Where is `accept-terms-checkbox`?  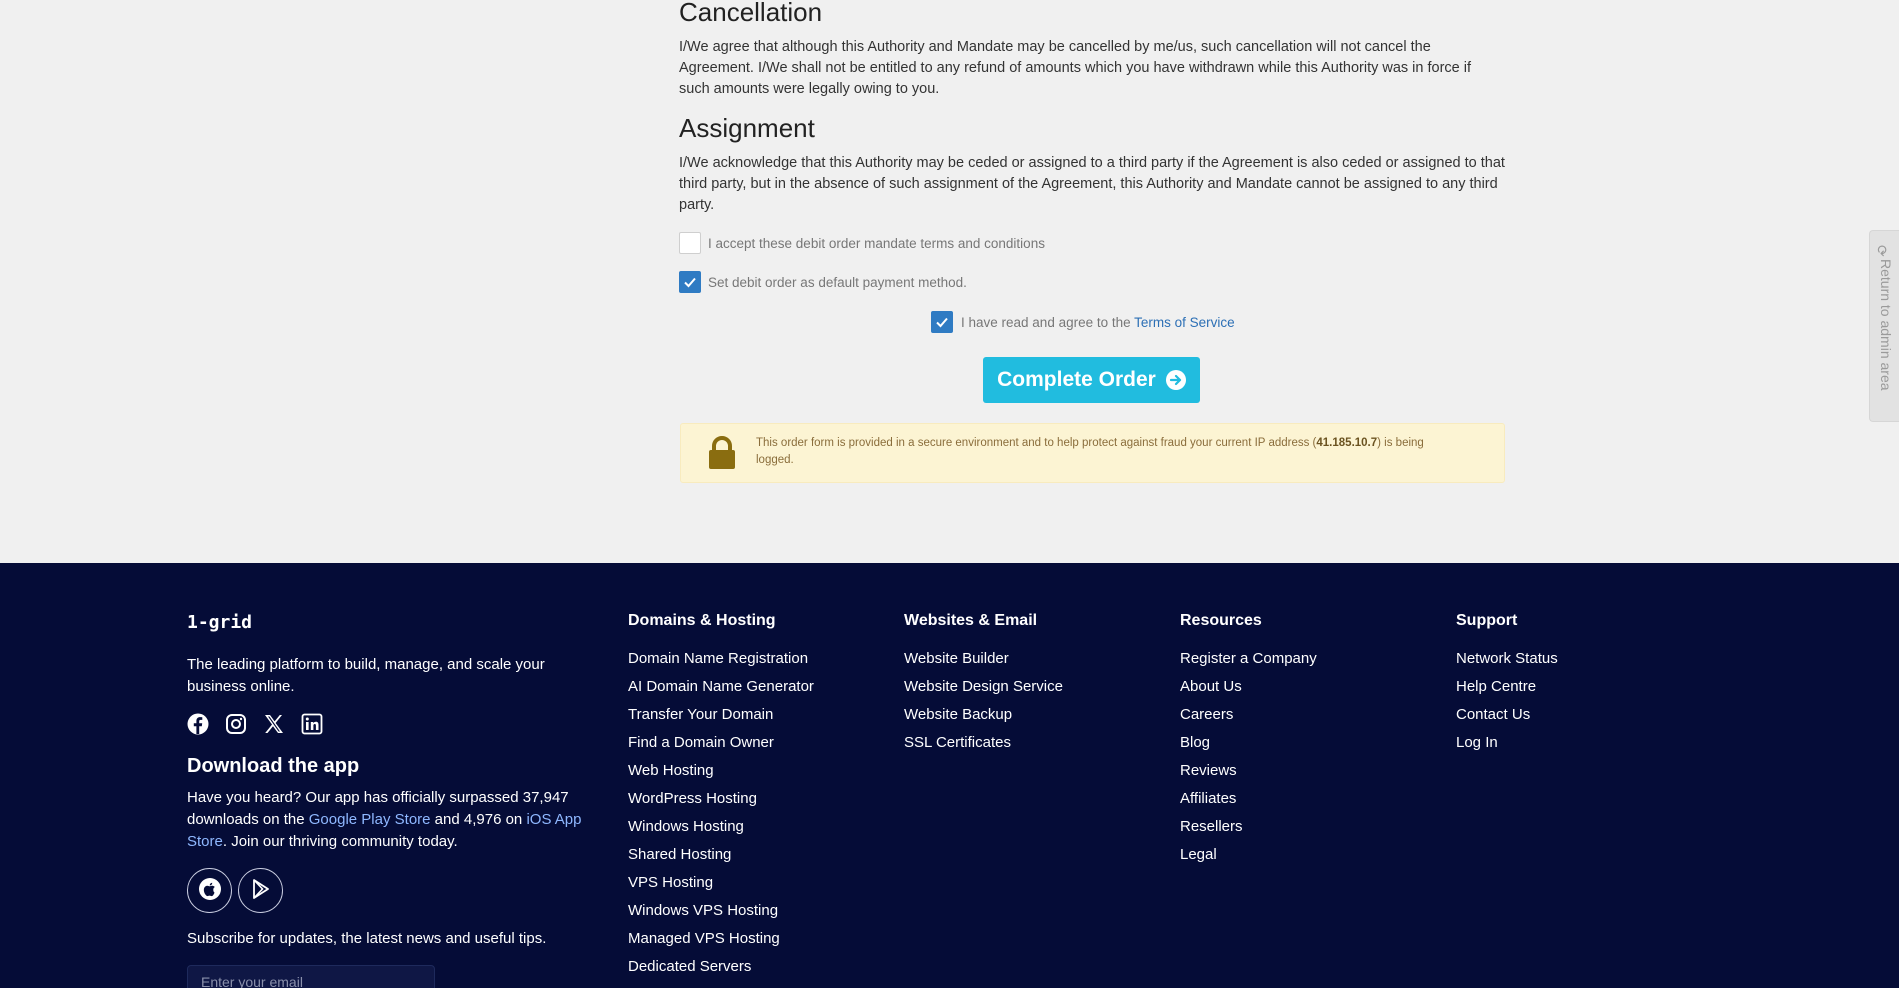
accept-terms-checkbox is located at coordinates (690, 243).